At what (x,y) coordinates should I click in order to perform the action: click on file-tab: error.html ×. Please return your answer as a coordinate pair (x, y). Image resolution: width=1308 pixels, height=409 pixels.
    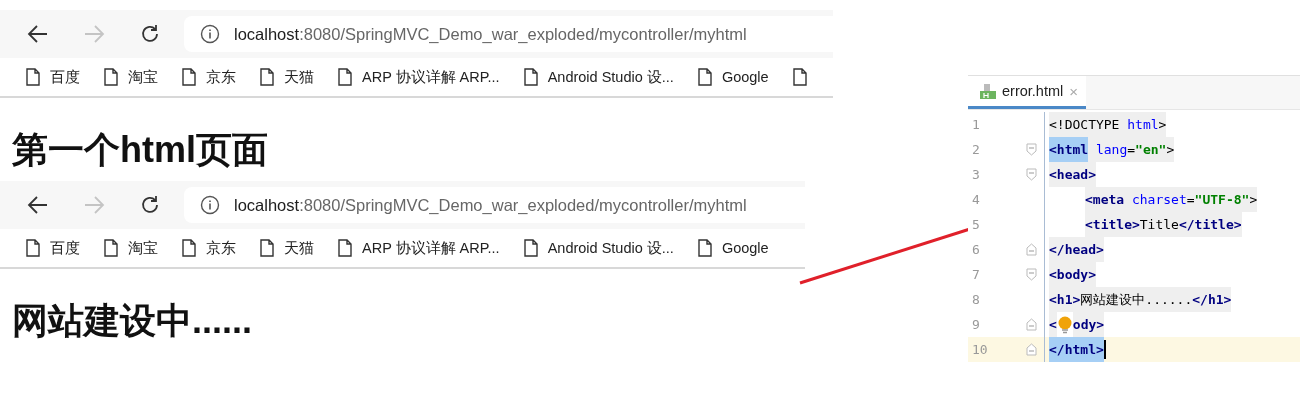
    Looking at the image, I should click on (1027, 92).